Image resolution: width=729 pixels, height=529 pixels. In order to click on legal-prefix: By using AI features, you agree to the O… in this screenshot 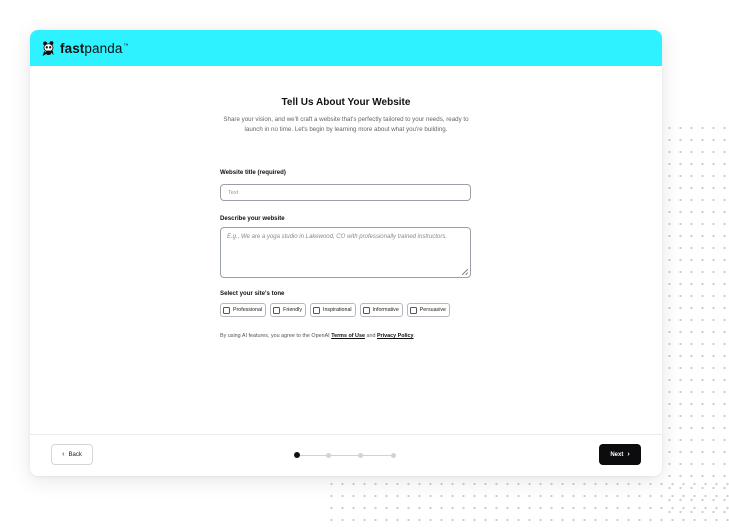, I will do `click(276, 336)`.